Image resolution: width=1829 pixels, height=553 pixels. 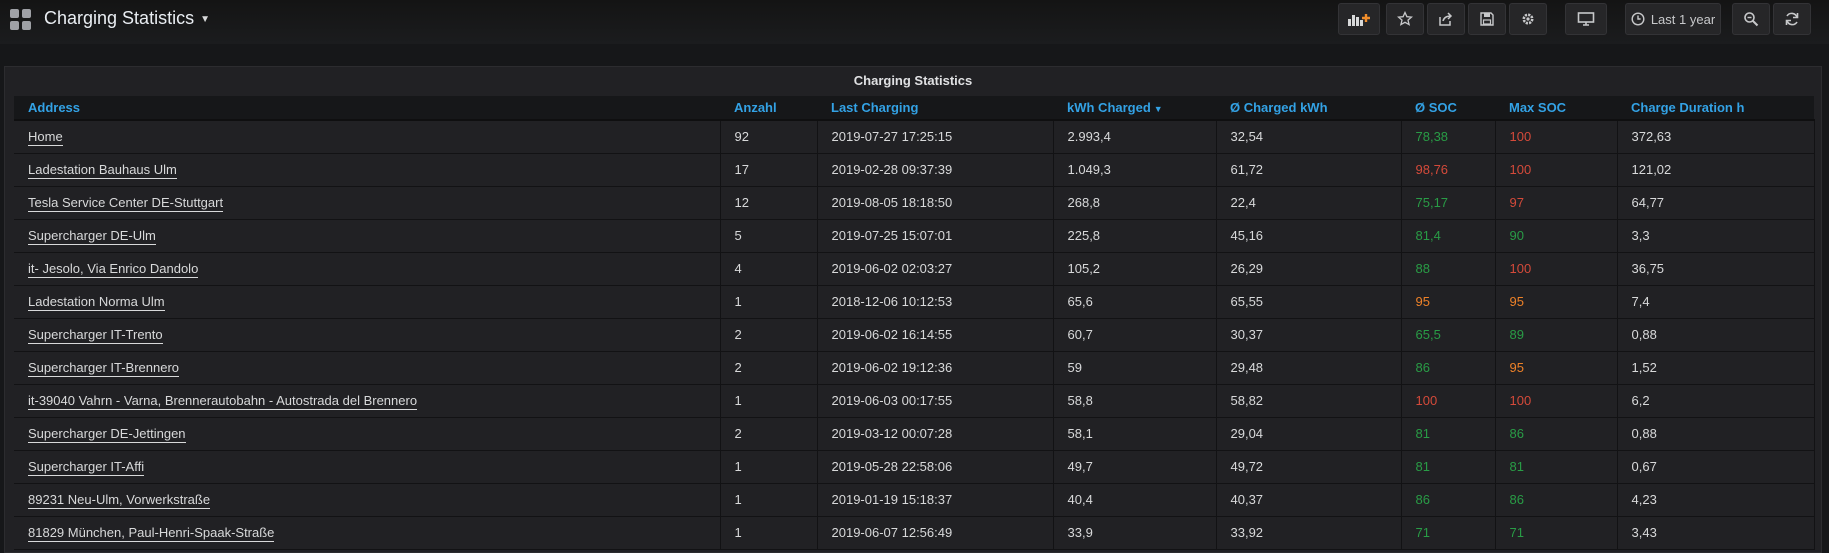 What do you see at coordinates (1792, 19) in the screenshot?
I see `refresh-button` at bounding box center [1792, 19].